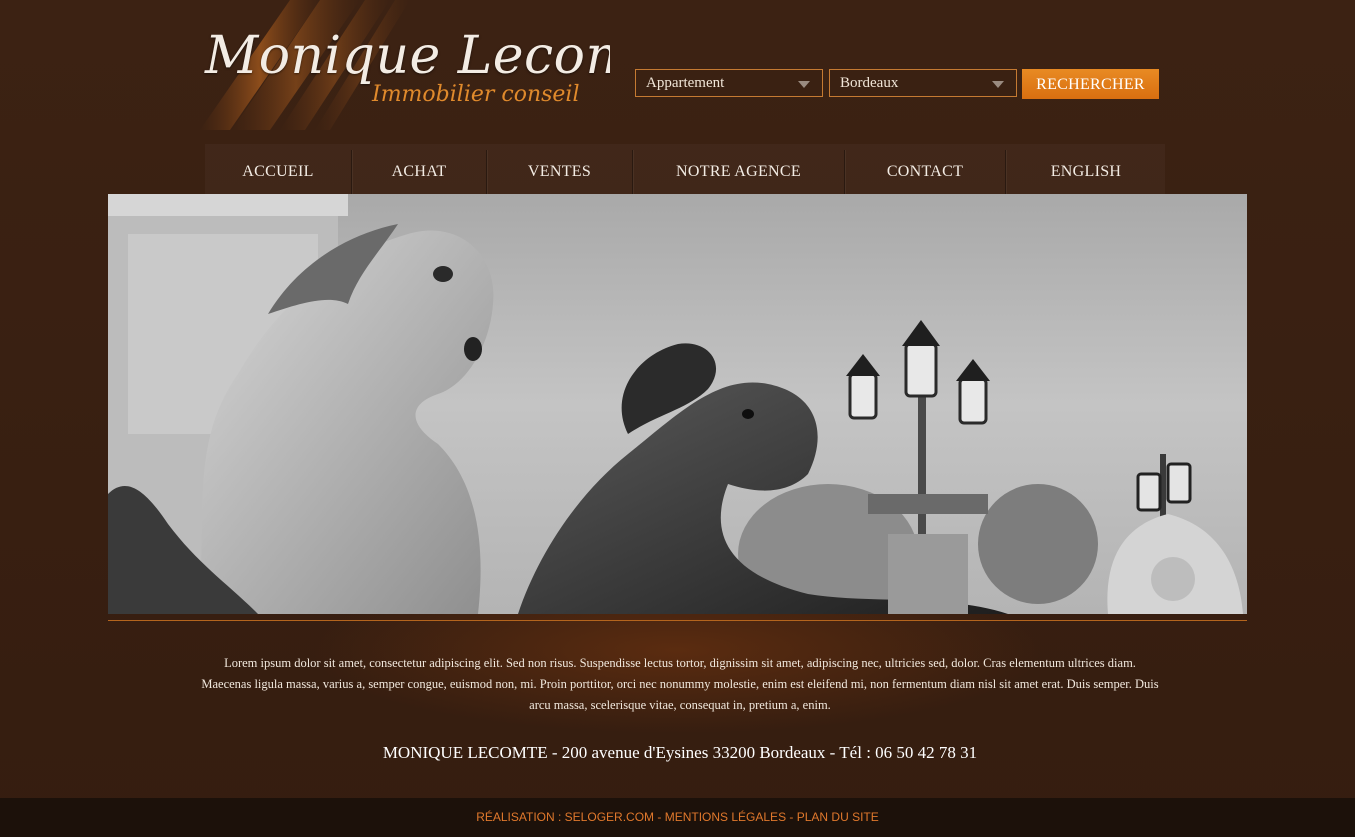 Image resolution: width=1355 pixels, height=837 pixels. Describe the element at coordinates (278, 169) in the screenshot. I see `nav-item-accueil: ACCUEIL` at that location.